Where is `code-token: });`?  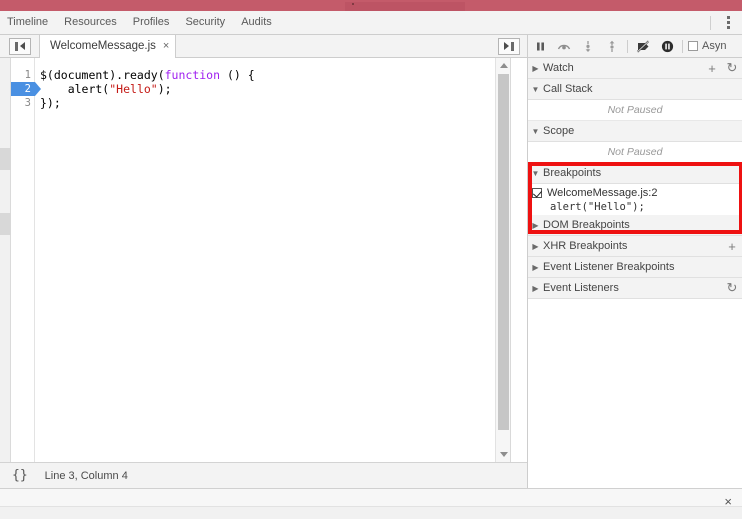
code-token: }); is located at coordinates (50, 103).